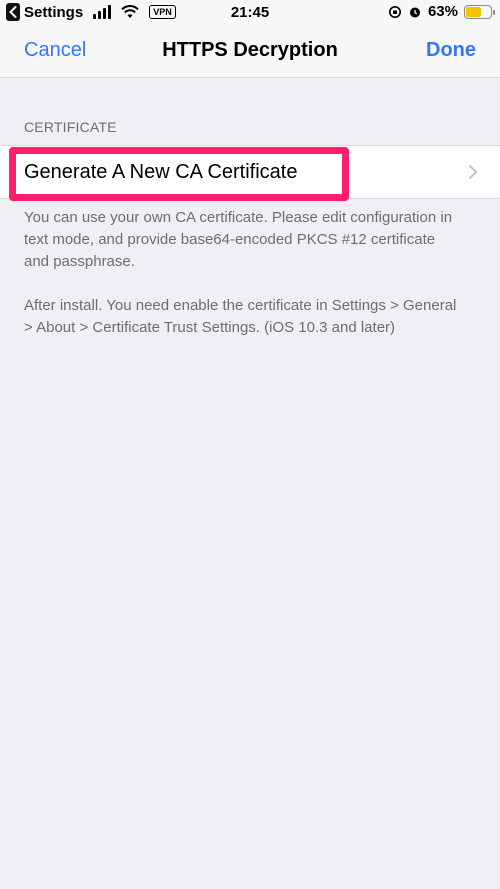 The height and width of the screenshot is (889, 500). What do you see at coordinates (394, 11) in the screenshot?
I see `orientation-lock-icon` at bounding box center [394, 11].